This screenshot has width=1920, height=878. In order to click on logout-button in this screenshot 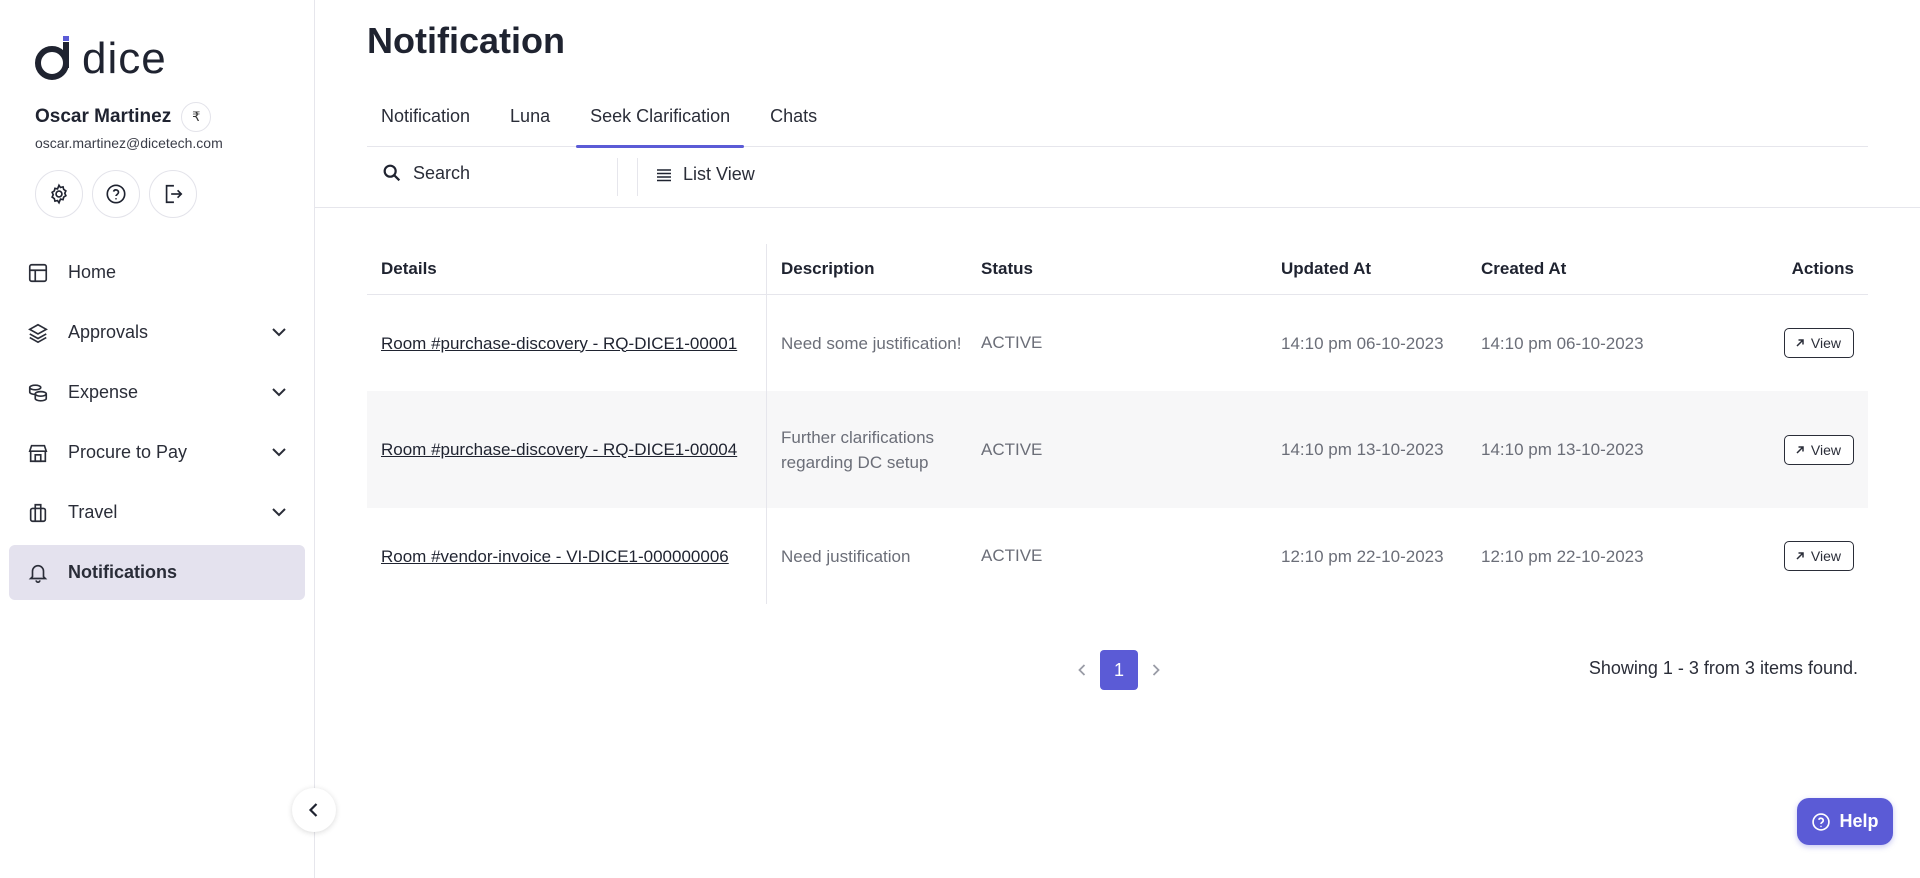, I will do `click(173, 194)`.